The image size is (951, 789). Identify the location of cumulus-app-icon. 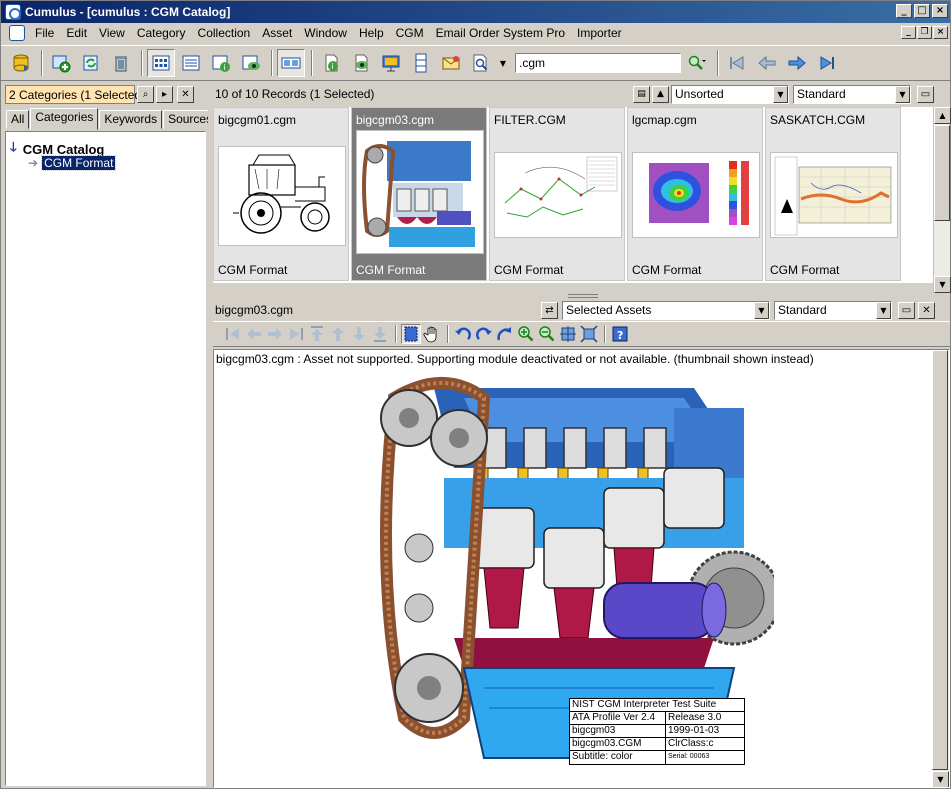
(13, 12).